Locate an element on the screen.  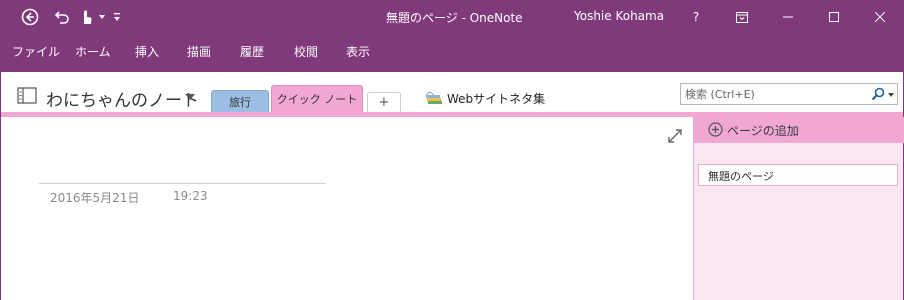
help-icon: ? is located at coordinates (696, 17).